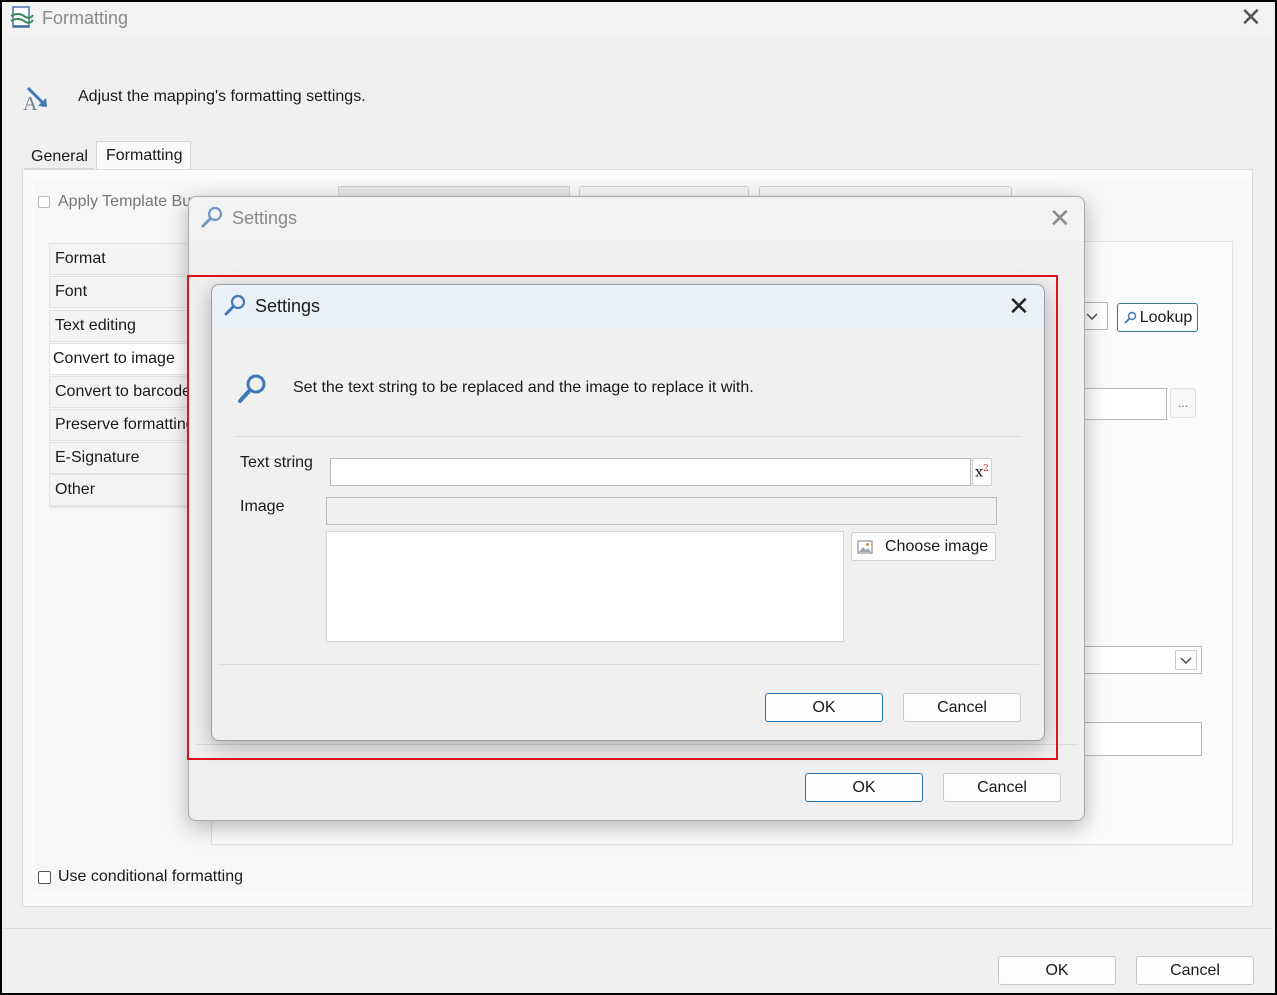 The image size is (1277, 995). I want to click on back-cancel-button: Cancel, so click(1002, 787).